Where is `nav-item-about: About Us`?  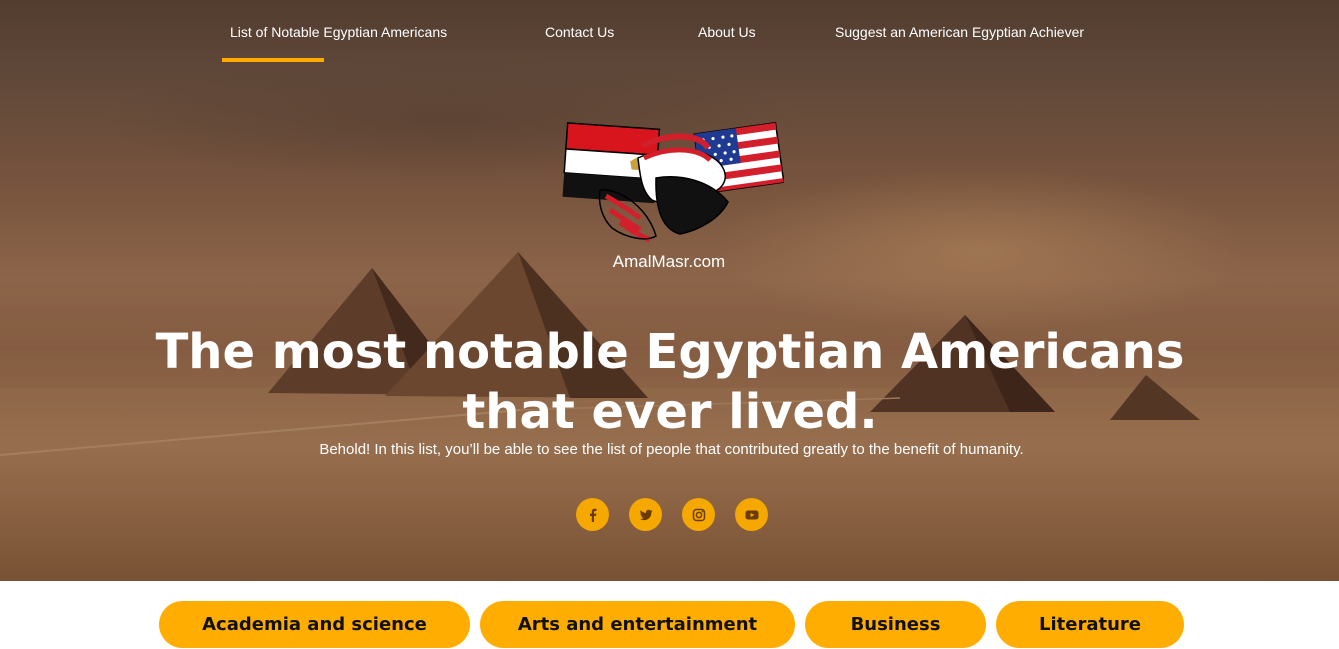 nav-item-about: About Us is located at coordinates (727, 32).